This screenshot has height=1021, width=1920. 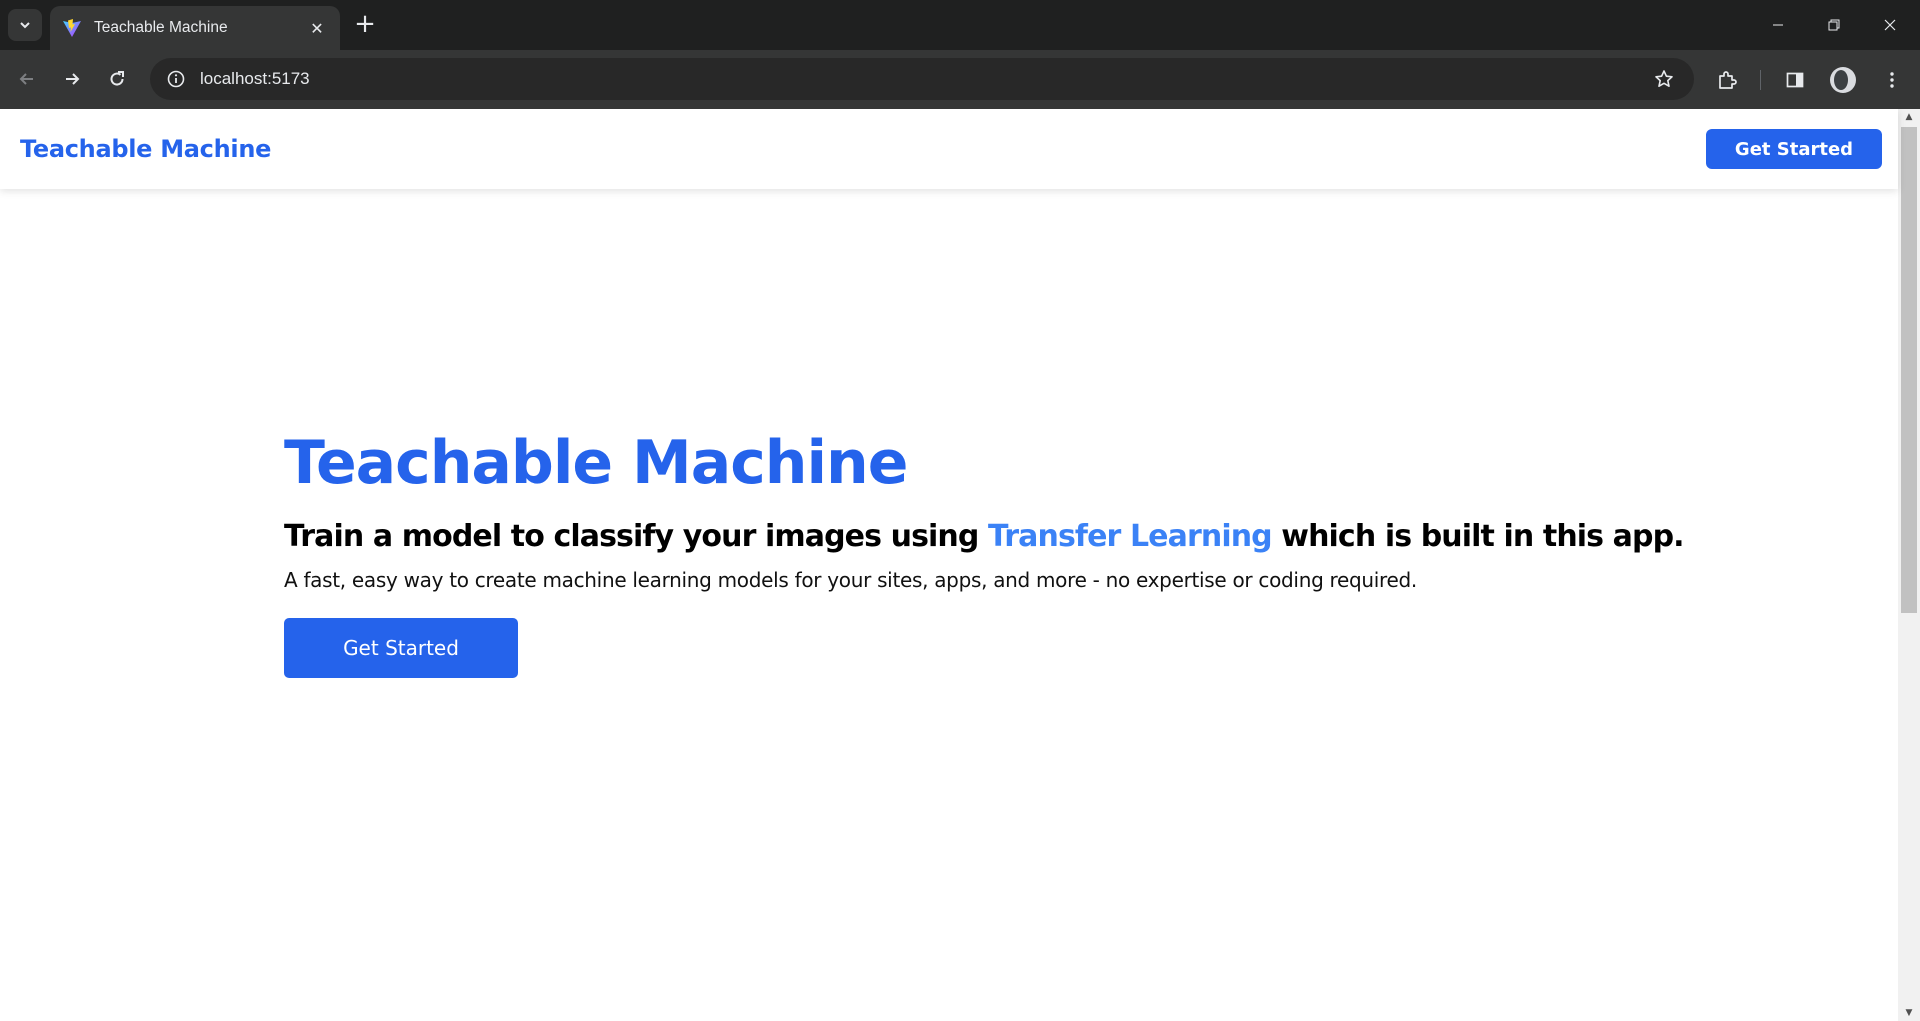 I want to click on more-menu-icon, so click(x=1892, y=80).